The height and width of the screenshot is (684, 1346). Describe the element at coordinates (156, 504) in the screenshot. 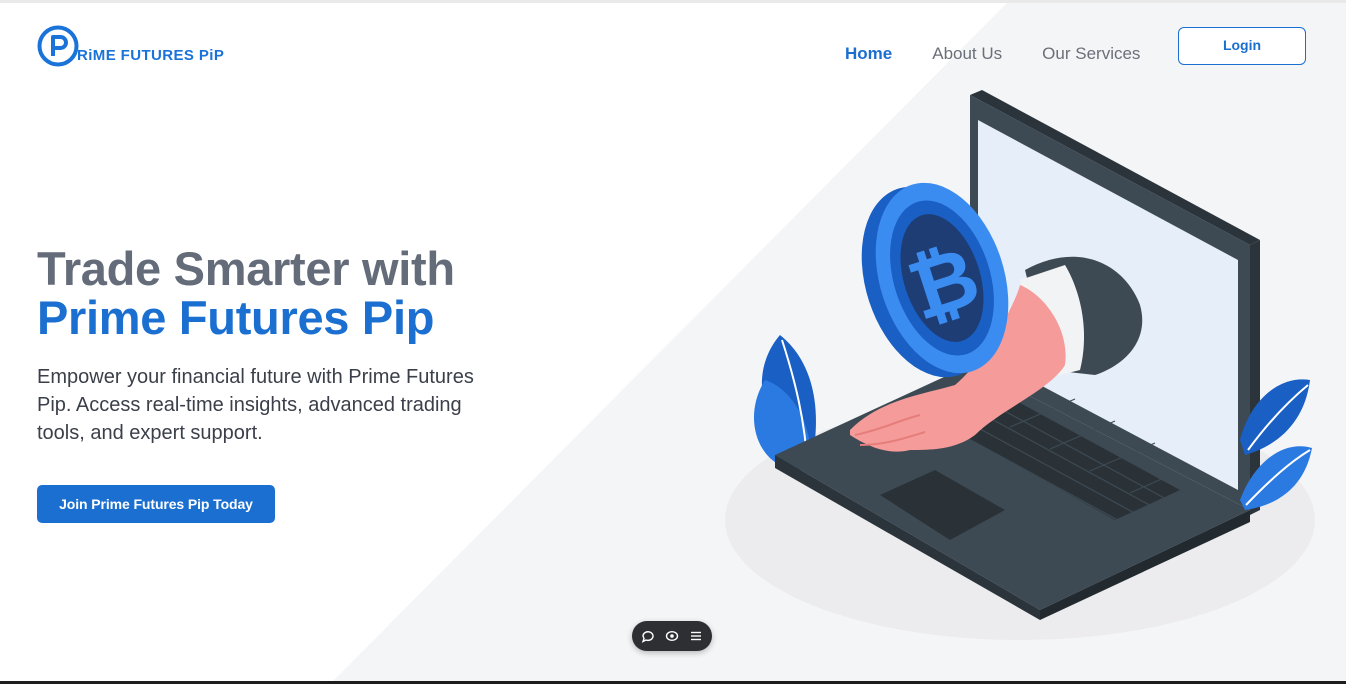

I see `join-cta-button: Join Prime Futures Pip Today` at that location.